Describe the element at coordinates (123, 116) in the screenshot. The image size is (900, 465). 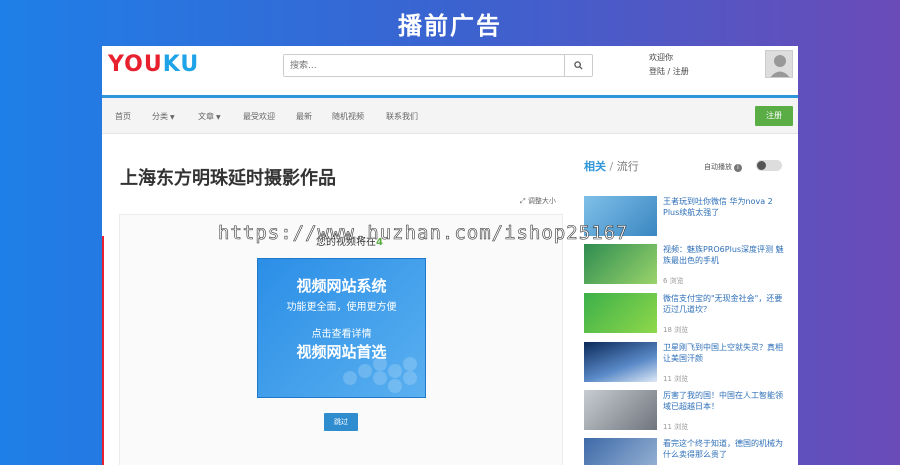
I see `nav-home: 首页` at that location.